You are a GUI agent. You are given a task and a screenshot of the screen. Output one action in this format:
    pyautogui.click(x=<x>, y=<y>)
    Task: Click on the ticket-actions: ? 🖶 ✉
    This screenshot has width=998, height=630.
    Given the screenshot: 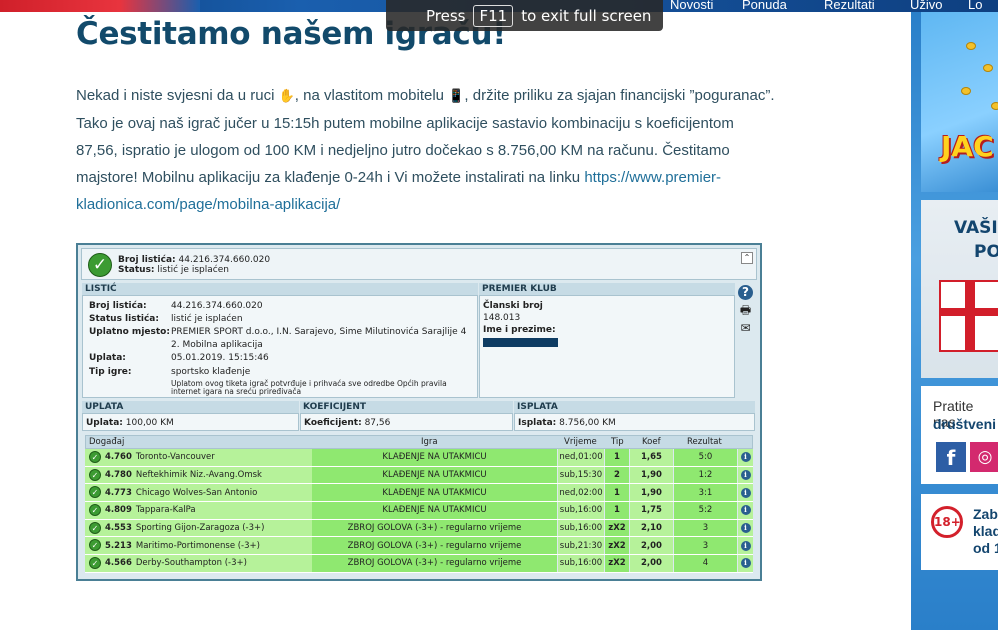 What is the action you would take?
    pyautogui.click(x=747, y=312)
    